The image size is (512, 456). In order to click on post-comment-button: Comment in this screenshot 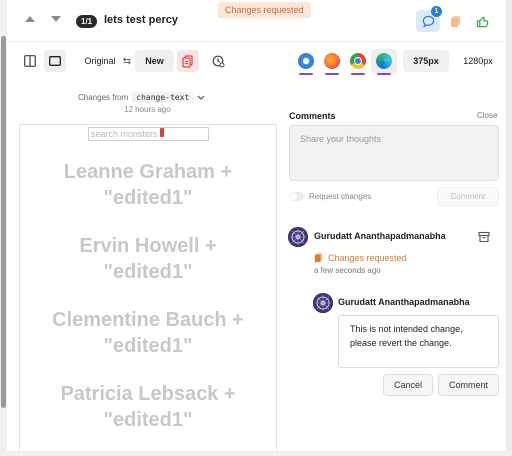, I will do `click(468, 196)`.